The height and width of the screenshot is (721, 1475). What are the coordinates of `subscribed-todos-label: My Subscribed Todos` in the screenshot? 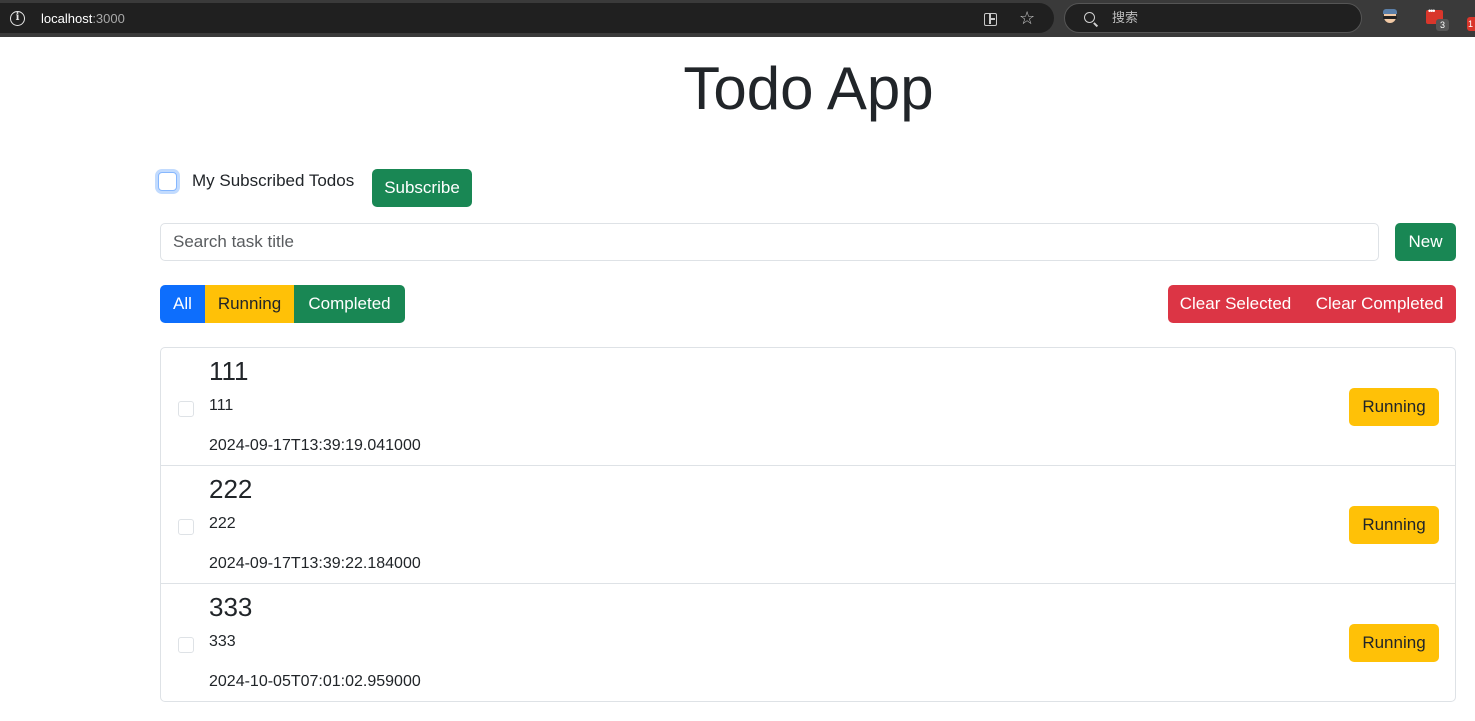 It's located at (273, 181).